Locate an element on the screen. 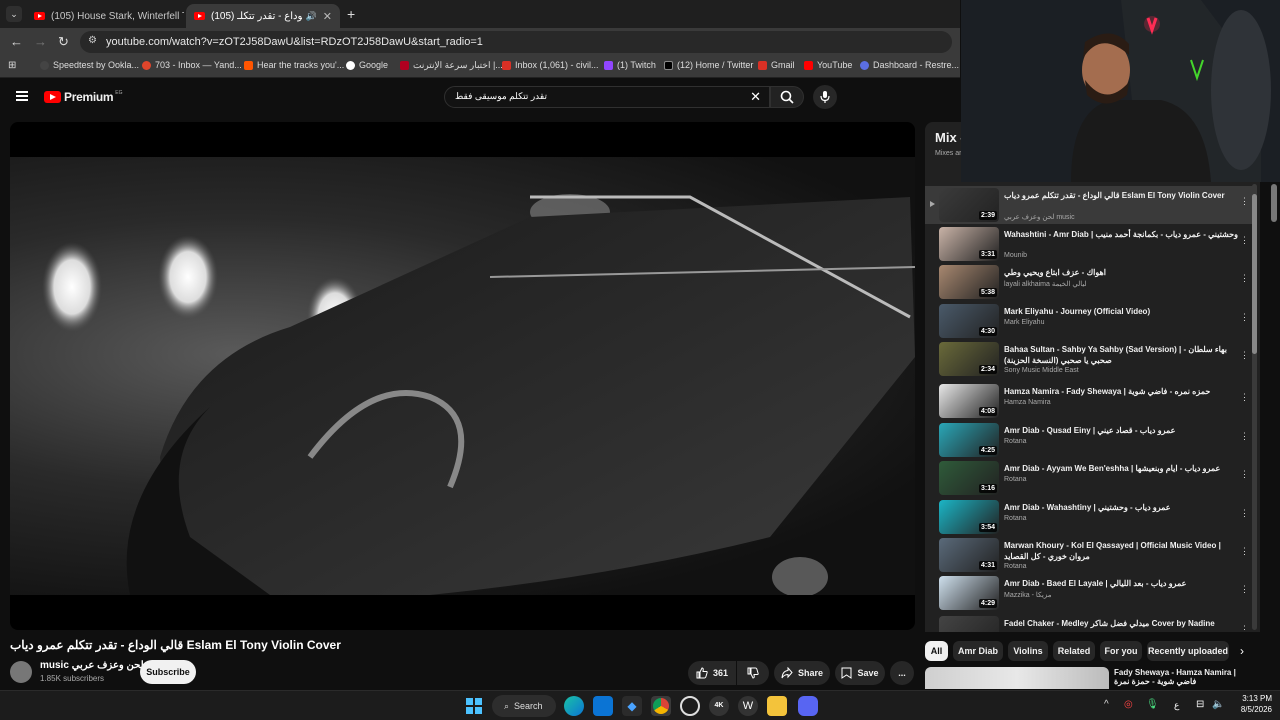  playlist-thumbnail: 3:54 is located at coordinates (969, 517).